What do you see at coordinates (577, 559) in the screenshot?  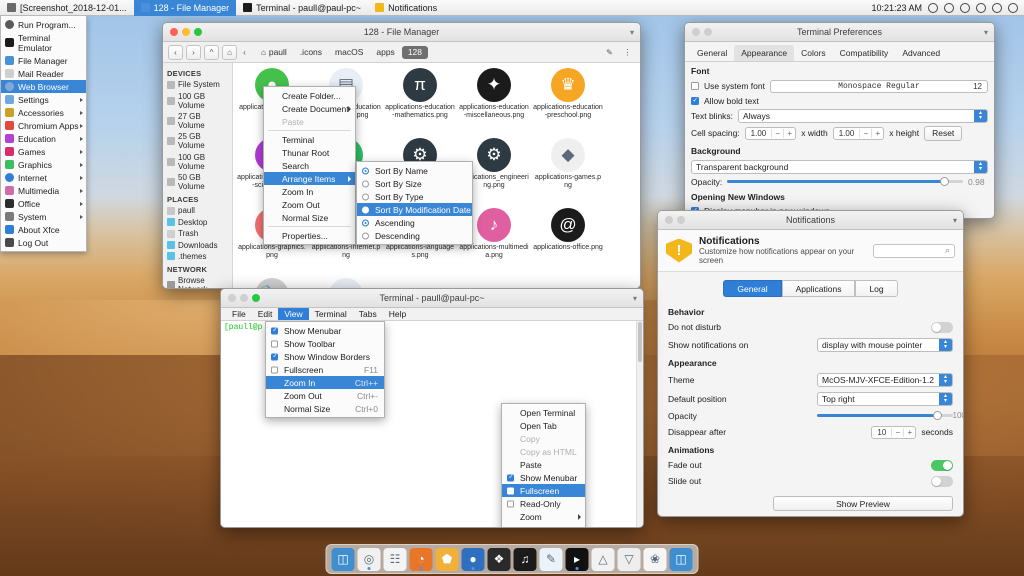 I see `dock-item: ▸` at bounding box center [577, 559].